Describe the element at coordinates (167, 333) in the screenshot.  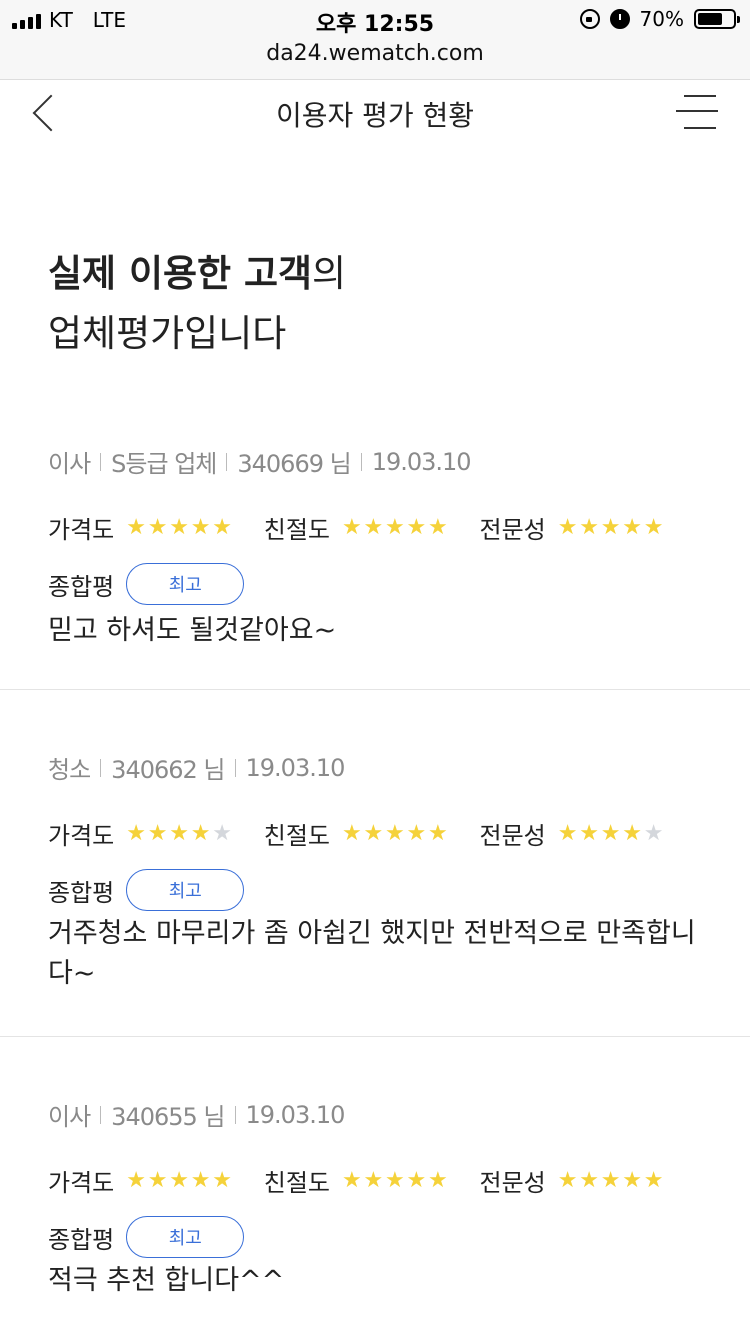
I see `intro-line-2: 업체평가입니다` at that location.